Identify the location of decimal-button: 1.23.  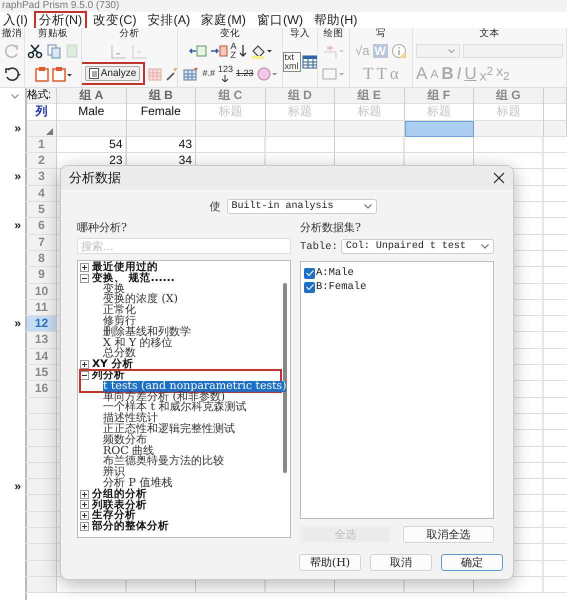
(245, 73).